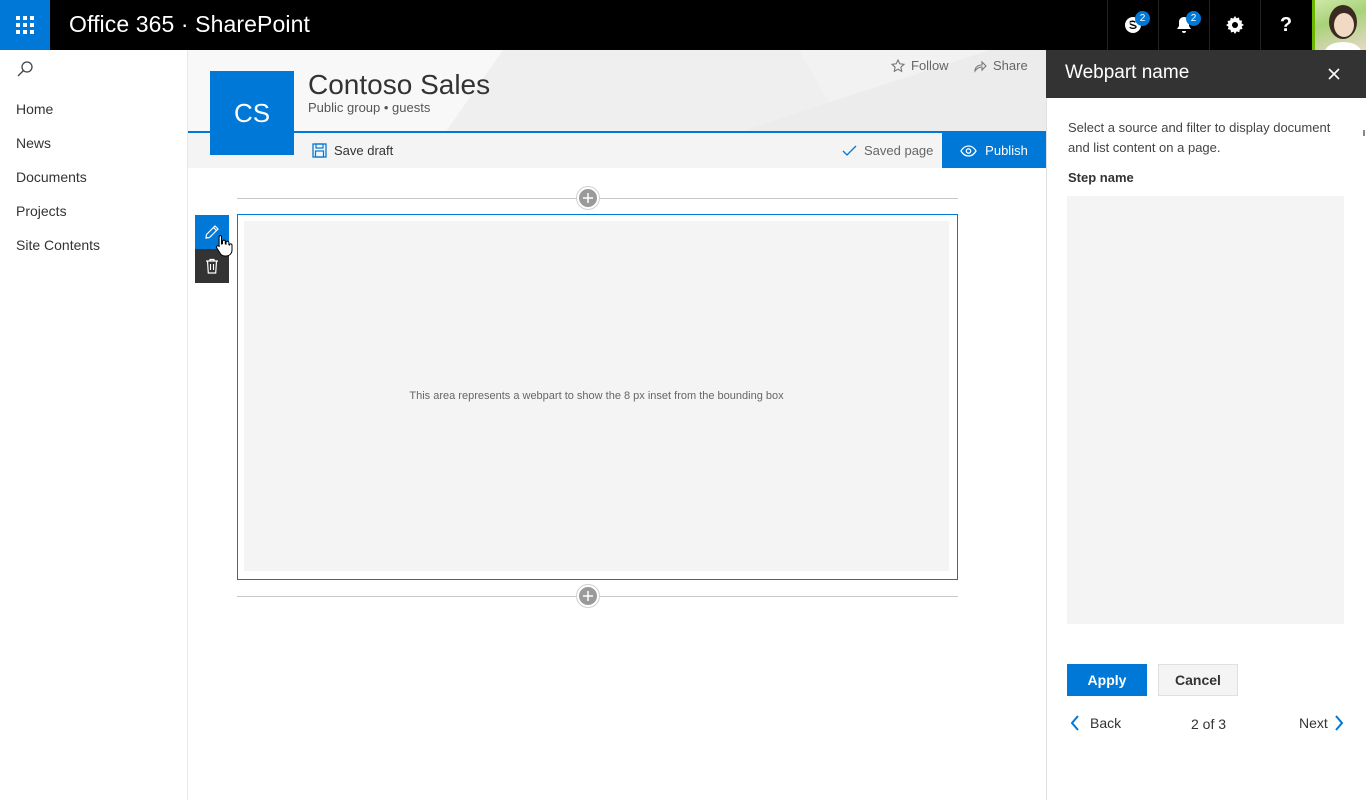 The height and width of the screenshot is (800, 1366). I want to click on settings-button, so click(1234, 25).